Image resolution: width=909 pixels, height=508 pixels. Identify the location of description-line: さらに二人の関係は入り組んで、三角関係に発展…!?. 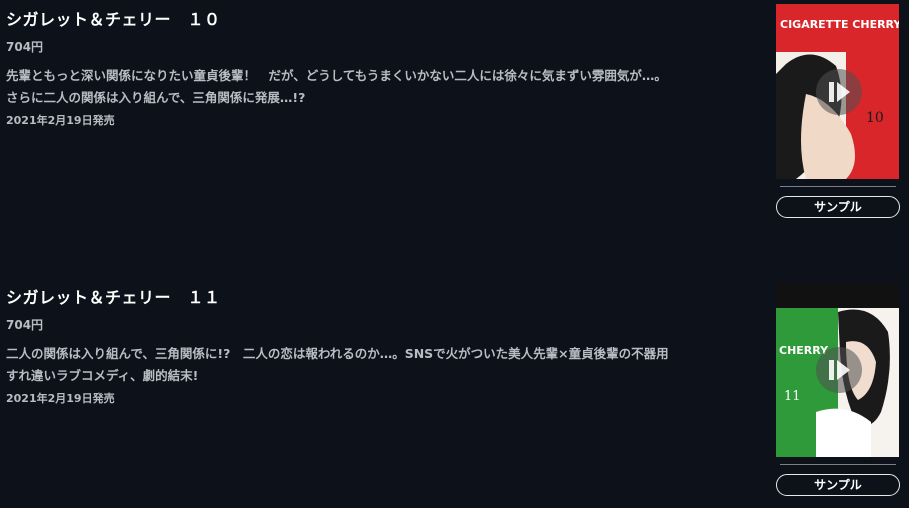
(156, 97).